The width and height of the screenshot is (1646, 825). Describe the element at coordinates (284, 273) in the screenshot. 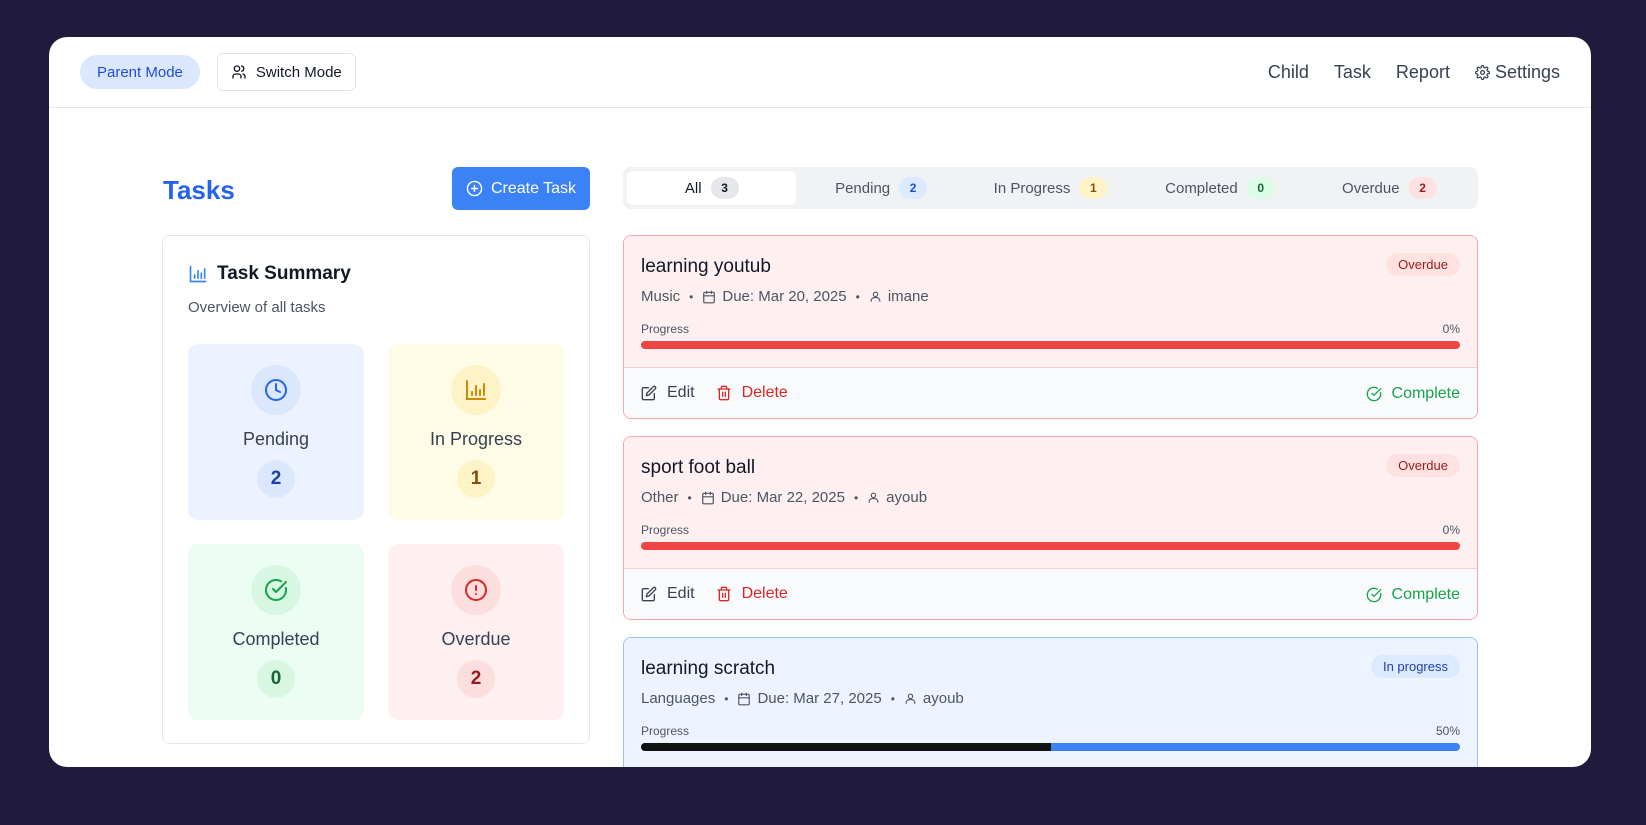

I see `task-summary-title: Task Summary` at that location.